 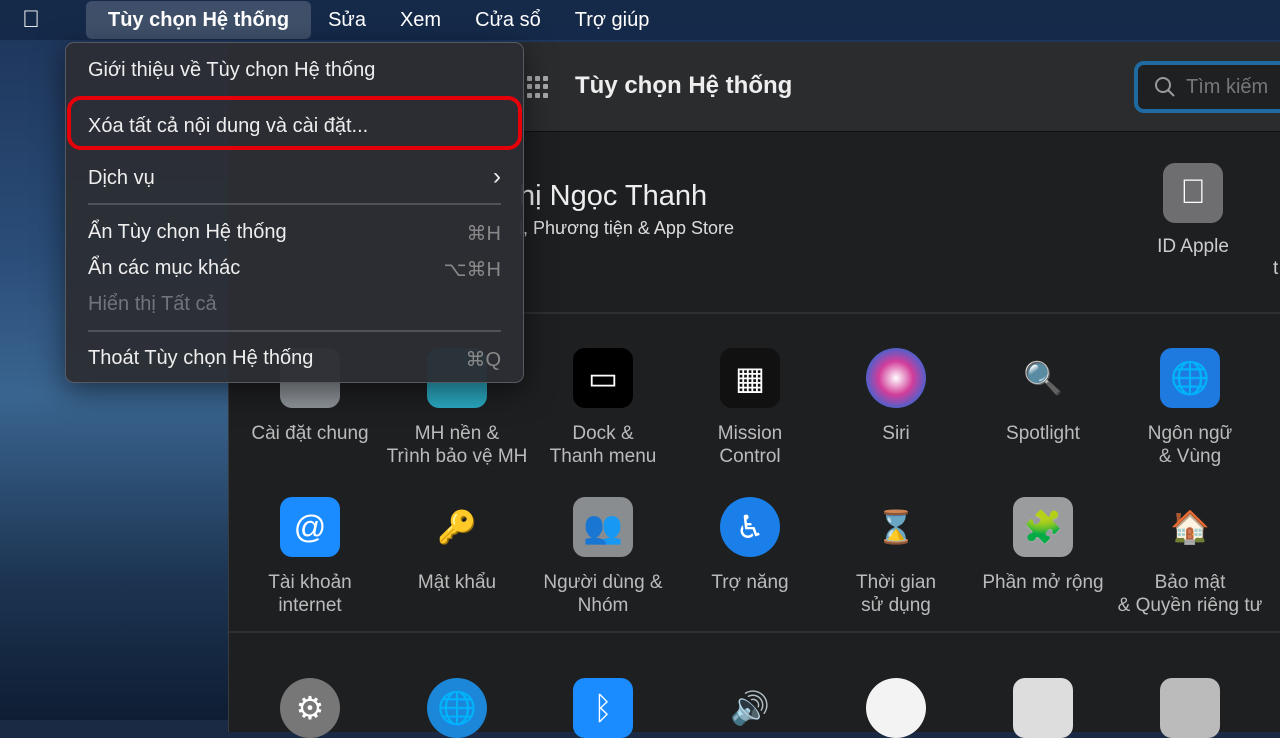 I want to click on pref-label: Ngôn ngữ & Vùng, so click(x=1190, y=445).